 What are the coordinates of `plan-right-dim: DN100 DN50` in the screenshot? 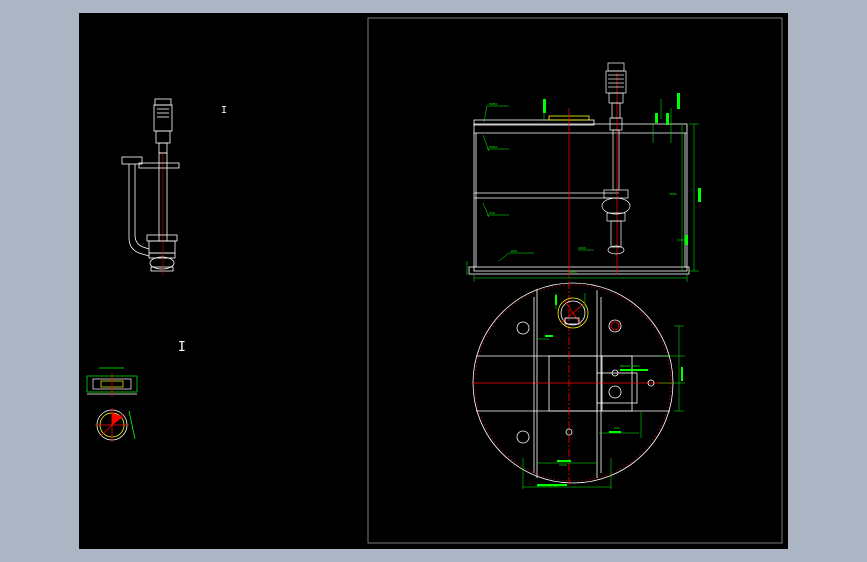 It's located at (630, 366).